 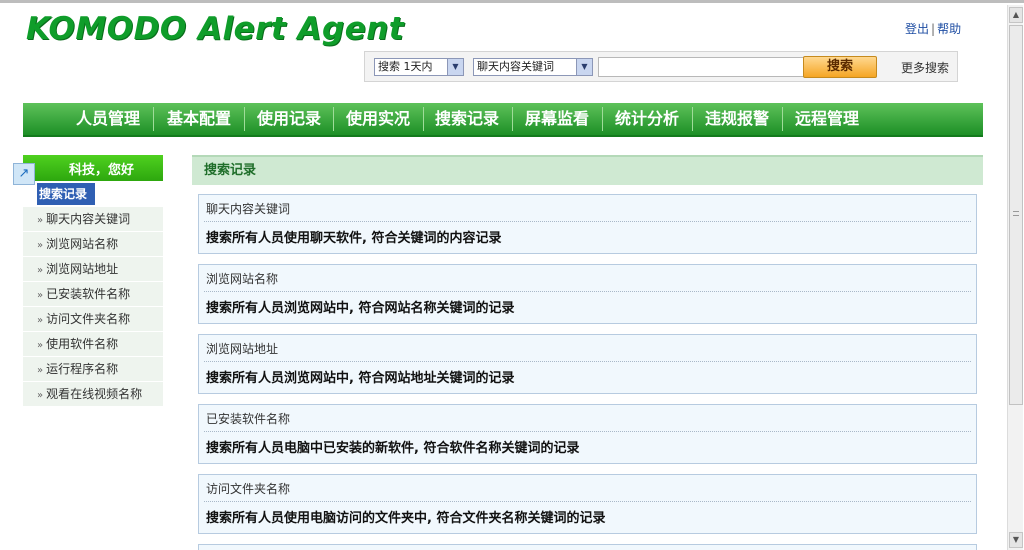 I want to click on keyword-input, so click(x=701, y=67).